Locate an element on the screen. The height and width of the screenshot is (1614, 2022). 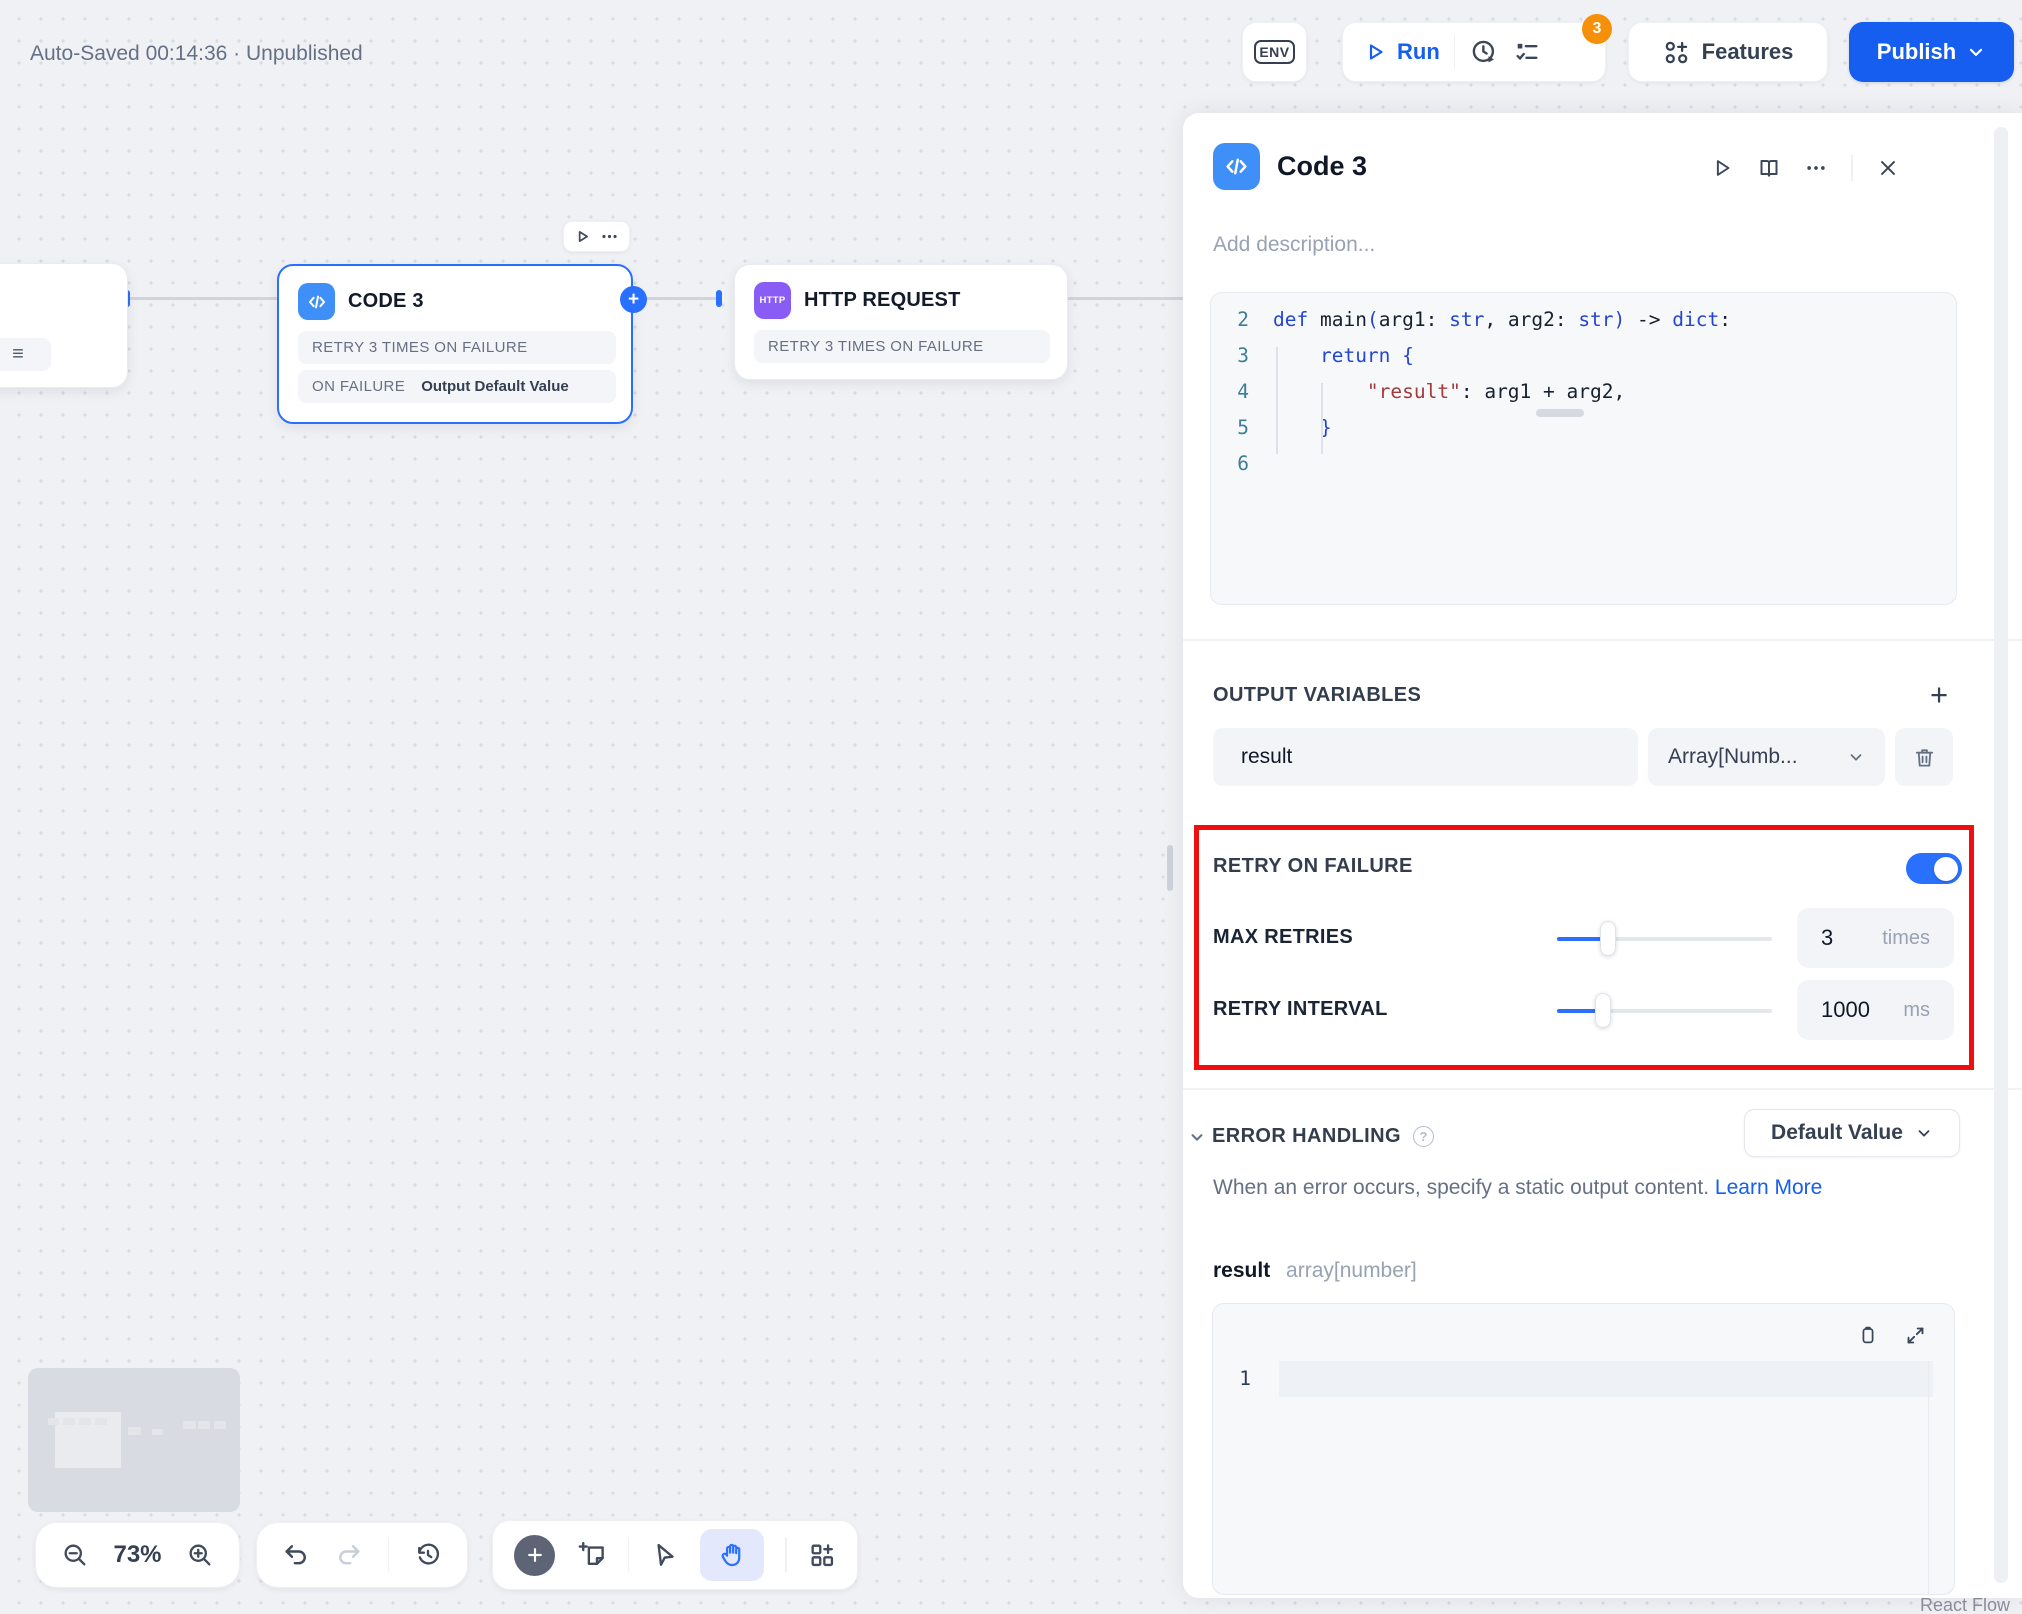
run-button: Run is located at coordinates (1401, 52).